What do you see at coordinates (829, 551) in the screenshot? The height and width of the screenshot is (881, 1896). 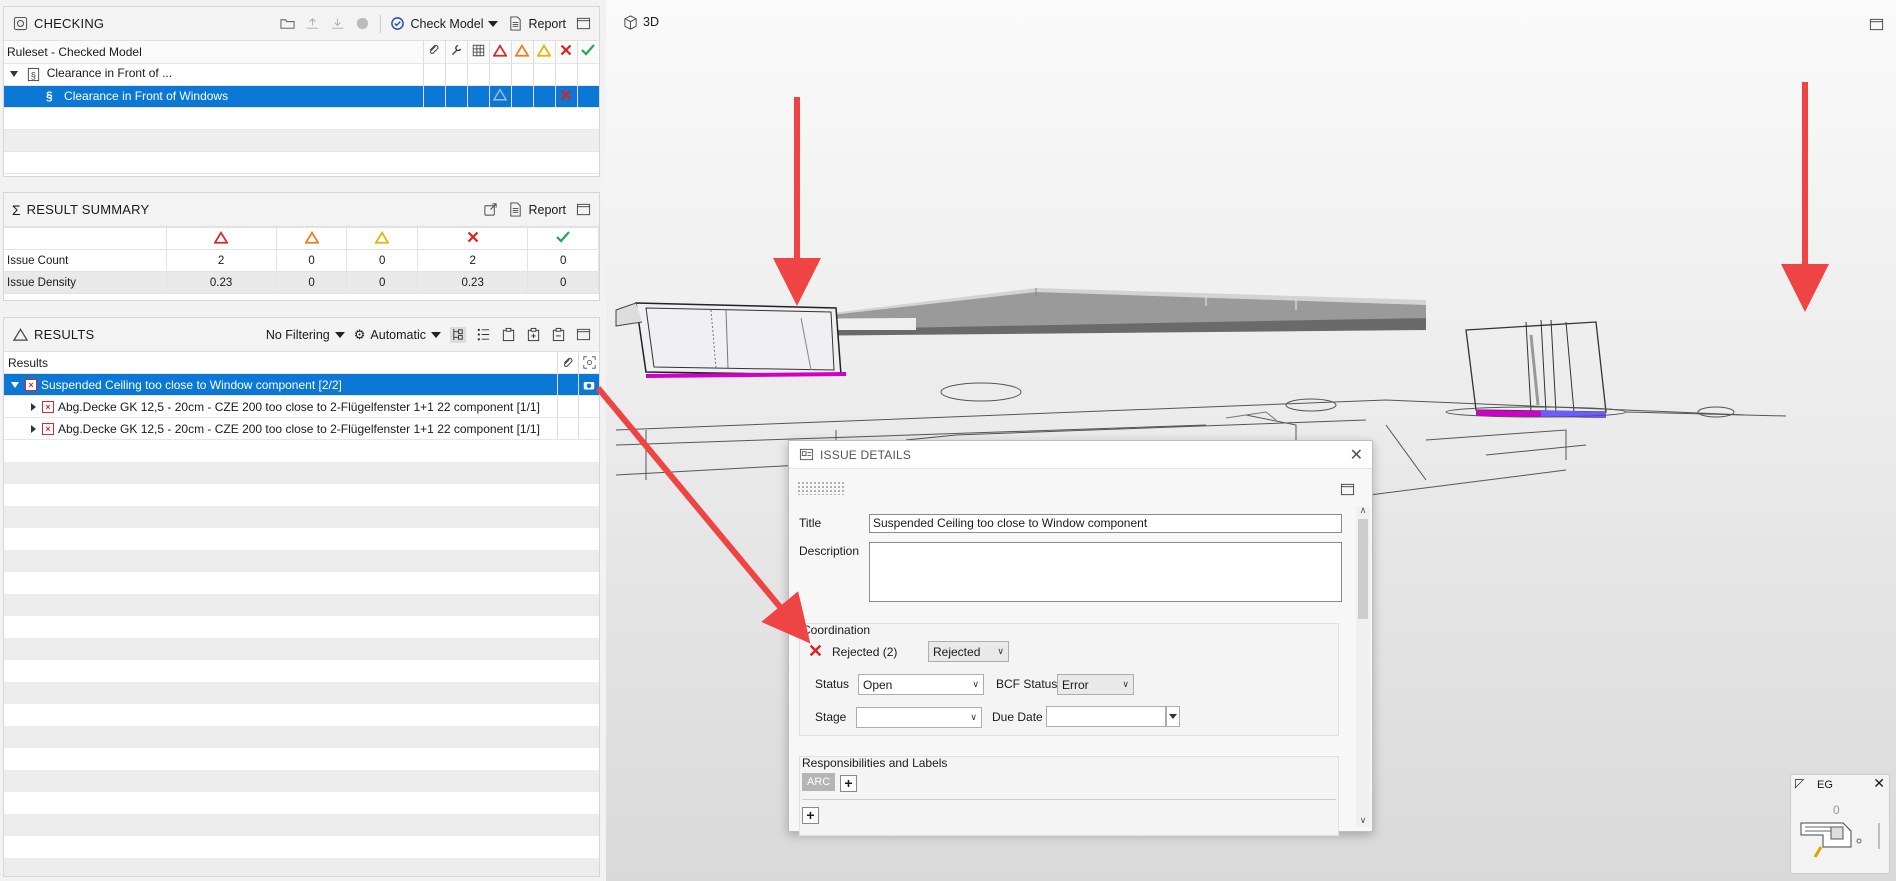 I see `description-label: Description` at bounding box center [829, 551].